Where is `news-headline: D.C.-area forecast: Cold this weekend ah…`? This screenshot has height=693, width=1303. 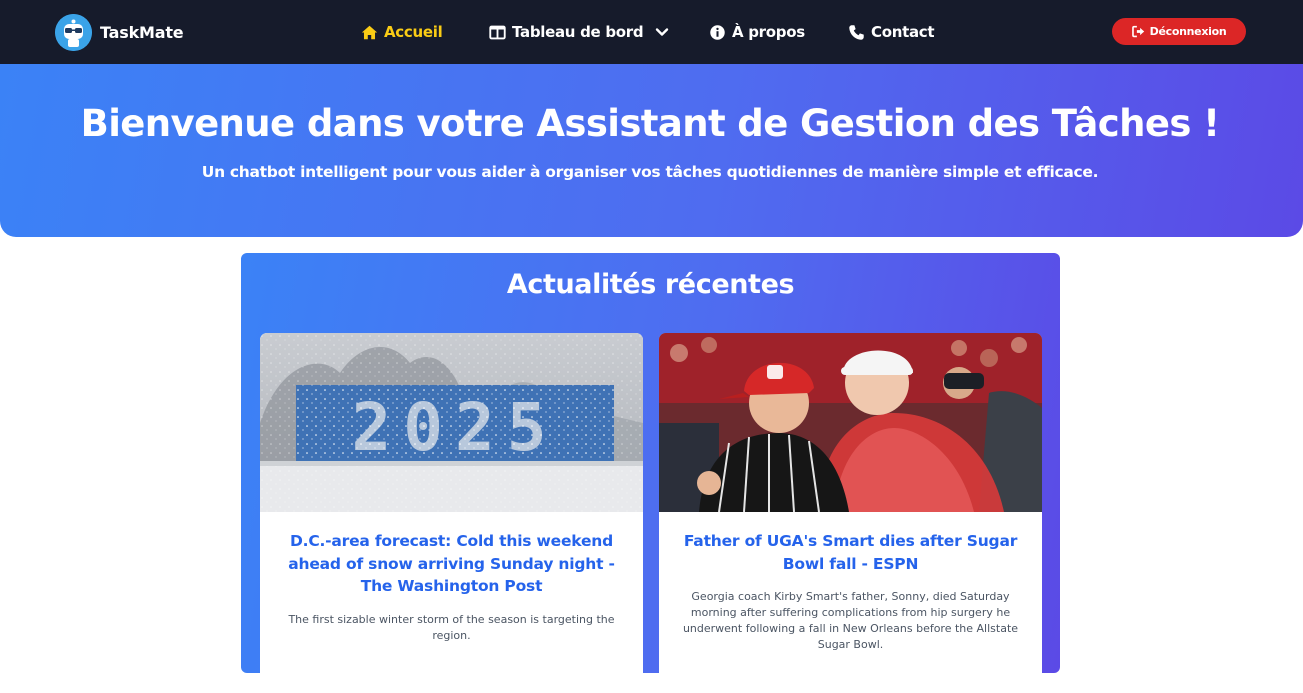
news-headline: D.C.-area forecast: Cold this weekend ah… is located at coordinates (451, 564).